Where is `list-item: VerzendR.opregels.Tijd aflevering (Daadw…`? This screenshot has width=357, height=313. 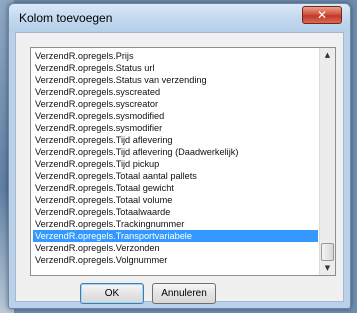
list-item: VerzendR.opregels.Tijd aflevering (Daadw… is located at coordinates (175, 152).